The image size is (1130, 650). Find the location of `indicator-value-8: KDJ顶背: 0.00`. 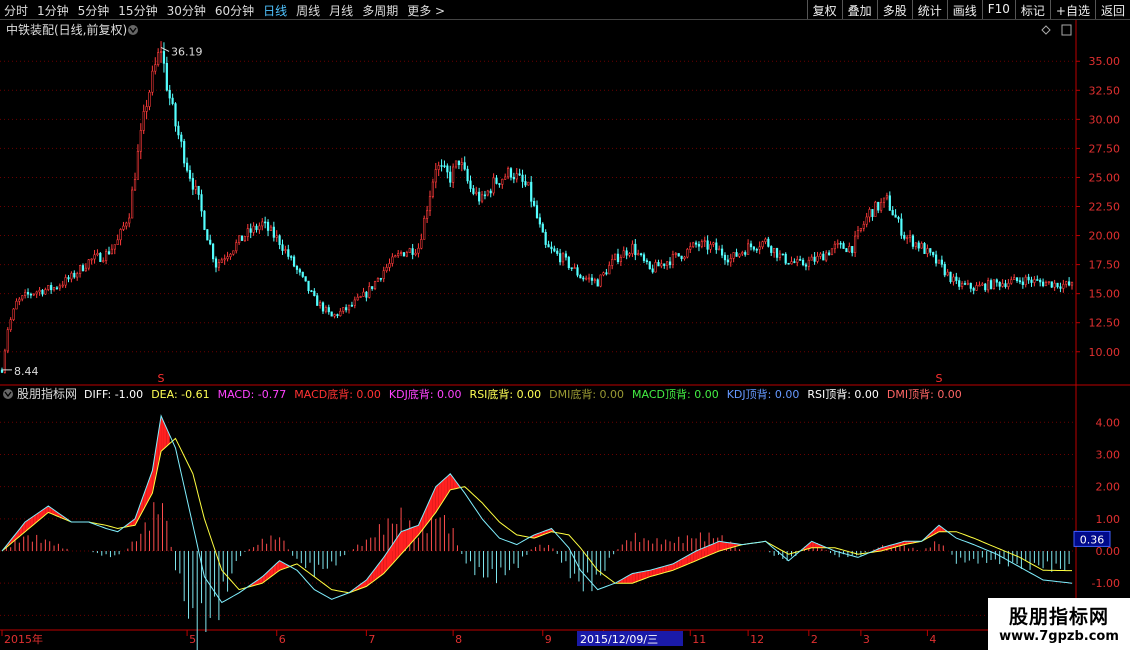

indicator-value-8: KDJ顶背: 0.00 is located at coordinates (763, 394).